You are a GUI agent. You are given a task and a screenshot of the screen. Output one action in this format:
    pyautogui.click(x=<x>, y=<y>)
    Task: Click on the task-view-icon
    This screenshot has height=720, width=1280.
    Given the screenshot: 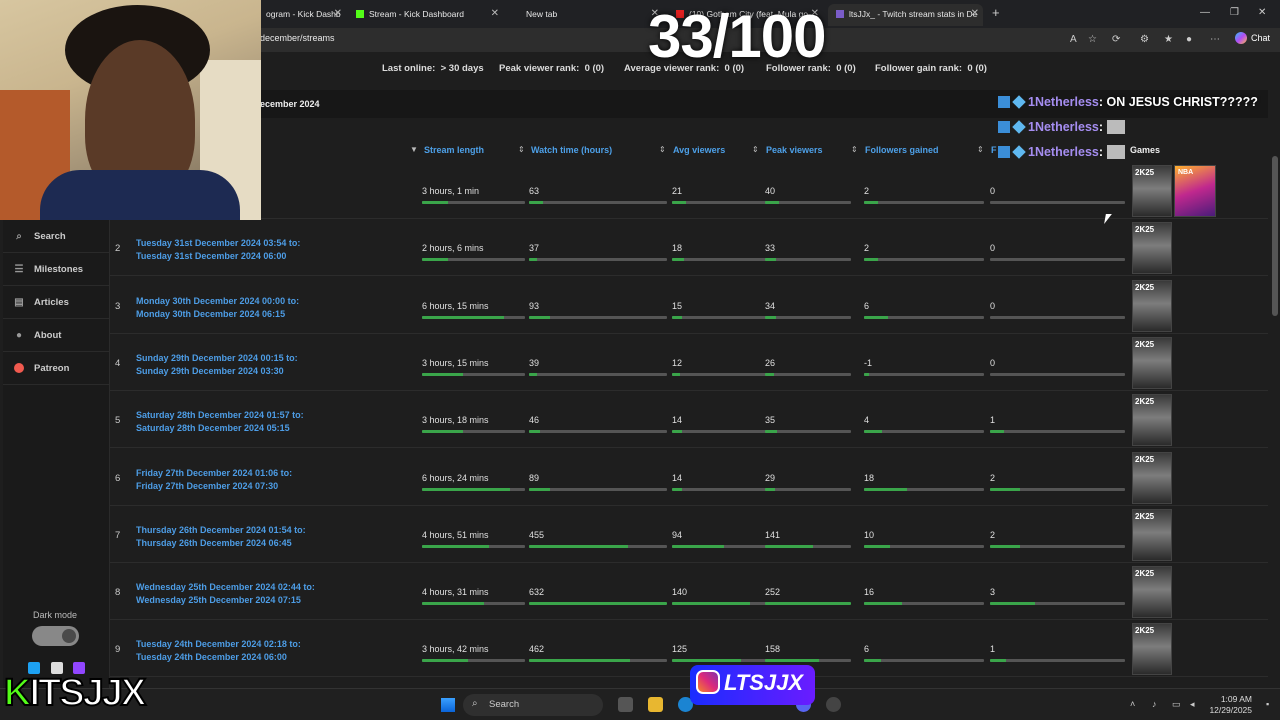 What is the action you would take?
    pyautogui.click(x=625, y=704)
    